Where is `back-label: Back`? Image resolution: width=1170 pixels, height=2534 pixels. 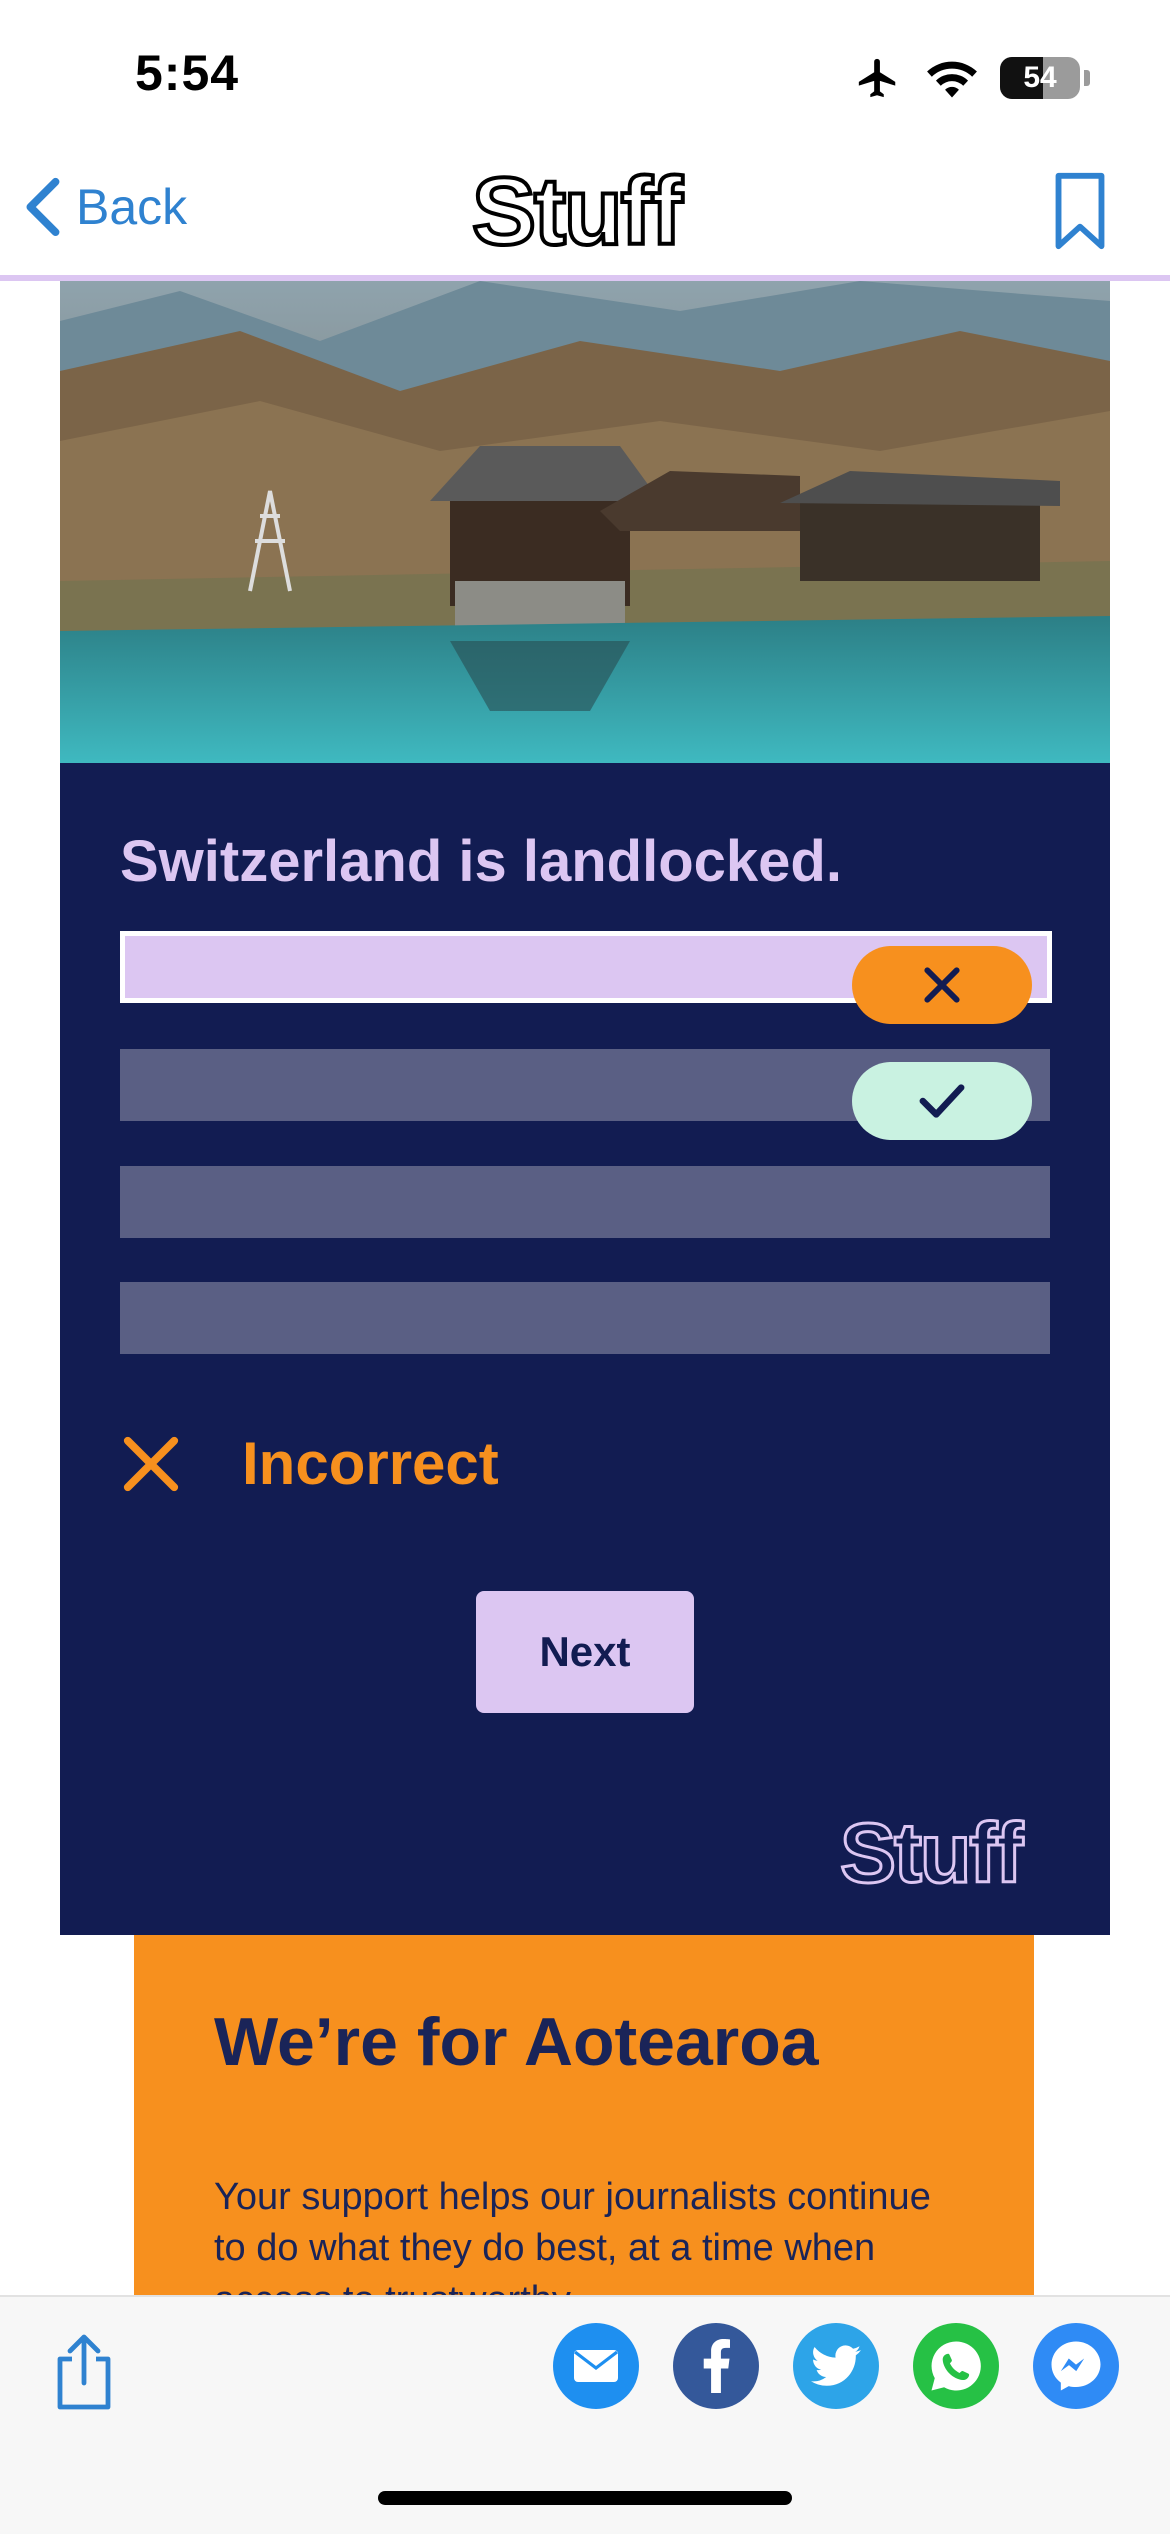
back-label: Back is located at coordinates (132, 207).